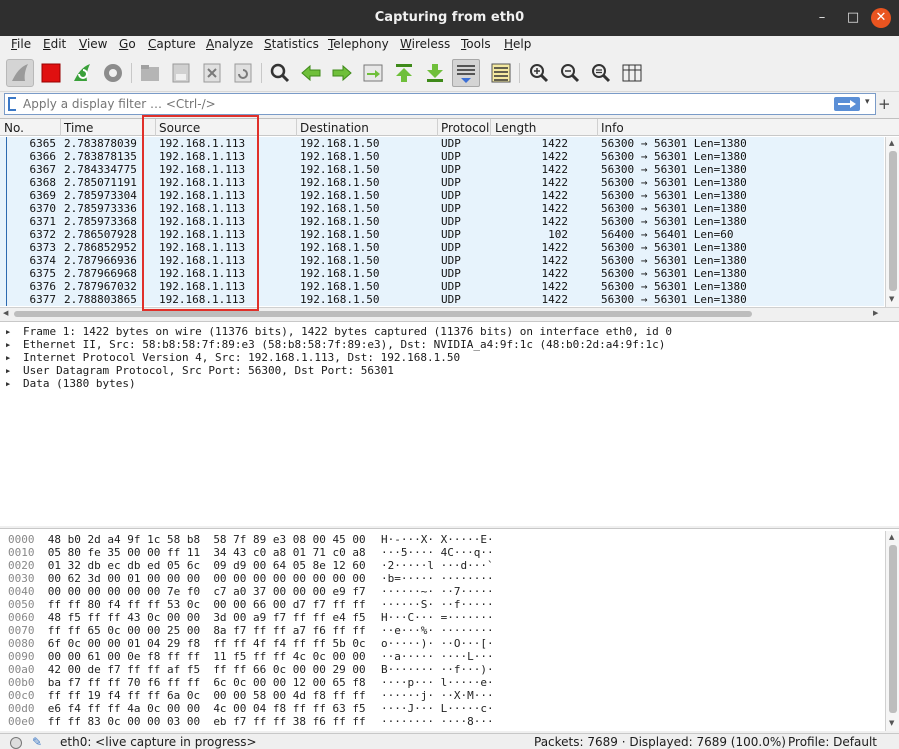 The height and width of the screenshot is (749, 899). I want to click on resize-columns-icon, so click(632, 73).